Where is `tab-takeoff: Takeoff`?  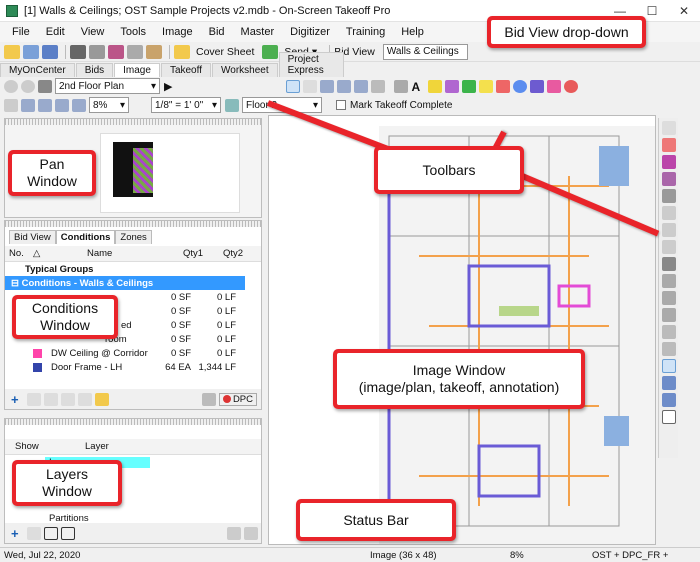
tab-takeoff: Takeoff is located at coordinates (185, 70).